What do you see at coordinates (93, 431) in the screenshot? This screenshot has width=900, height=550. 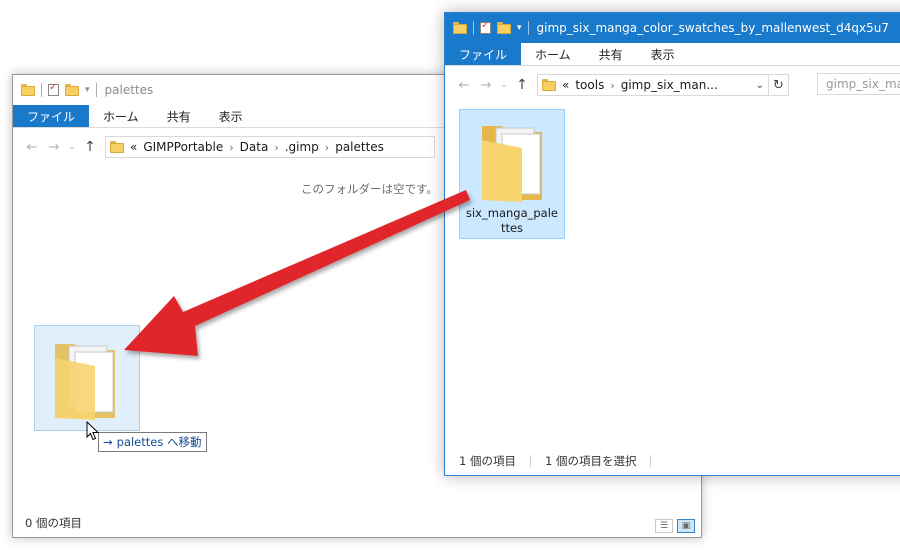 I see `mouse-cursor-icon` at bounding box center [93, 431].